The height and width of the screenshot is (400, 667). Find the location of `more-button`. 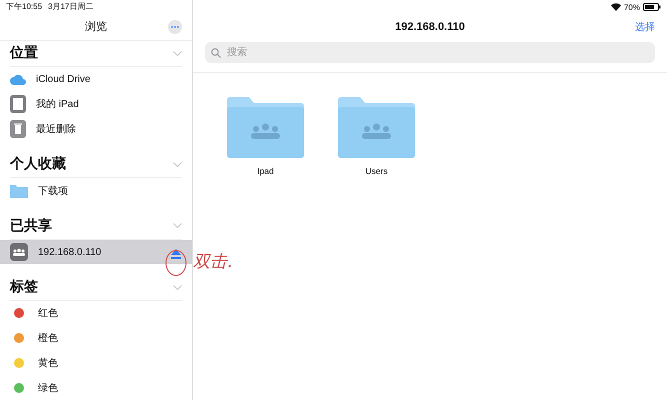

more-button is located at coordinates (175, 27).